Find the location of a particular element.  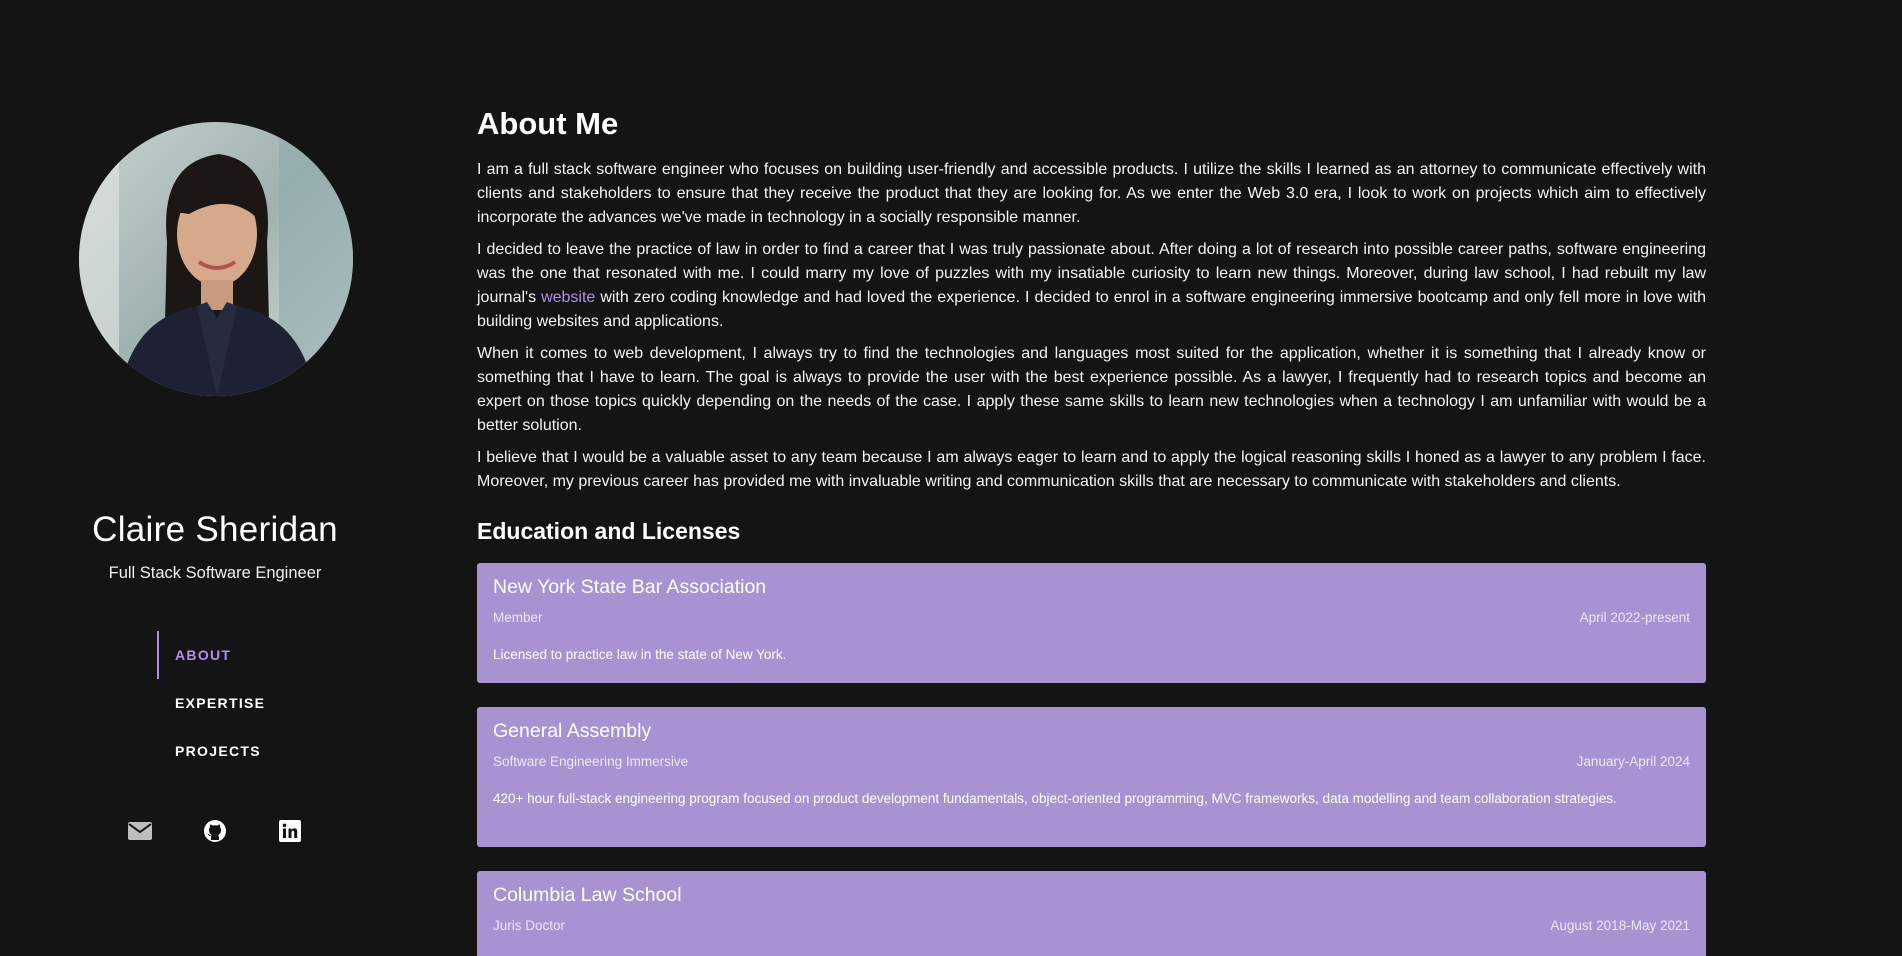

nav-item-projects: PROJECTS is located at coordinates (211, 751).